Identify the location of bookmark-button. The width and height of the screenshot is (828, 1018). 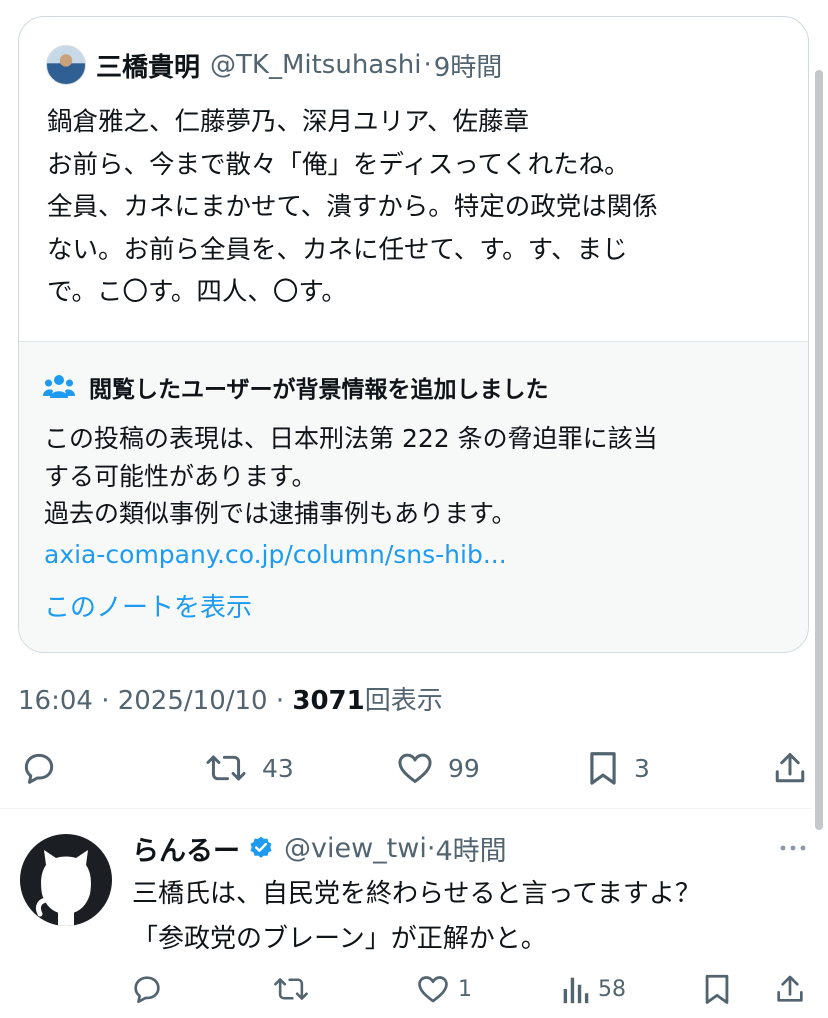
(717, 989).